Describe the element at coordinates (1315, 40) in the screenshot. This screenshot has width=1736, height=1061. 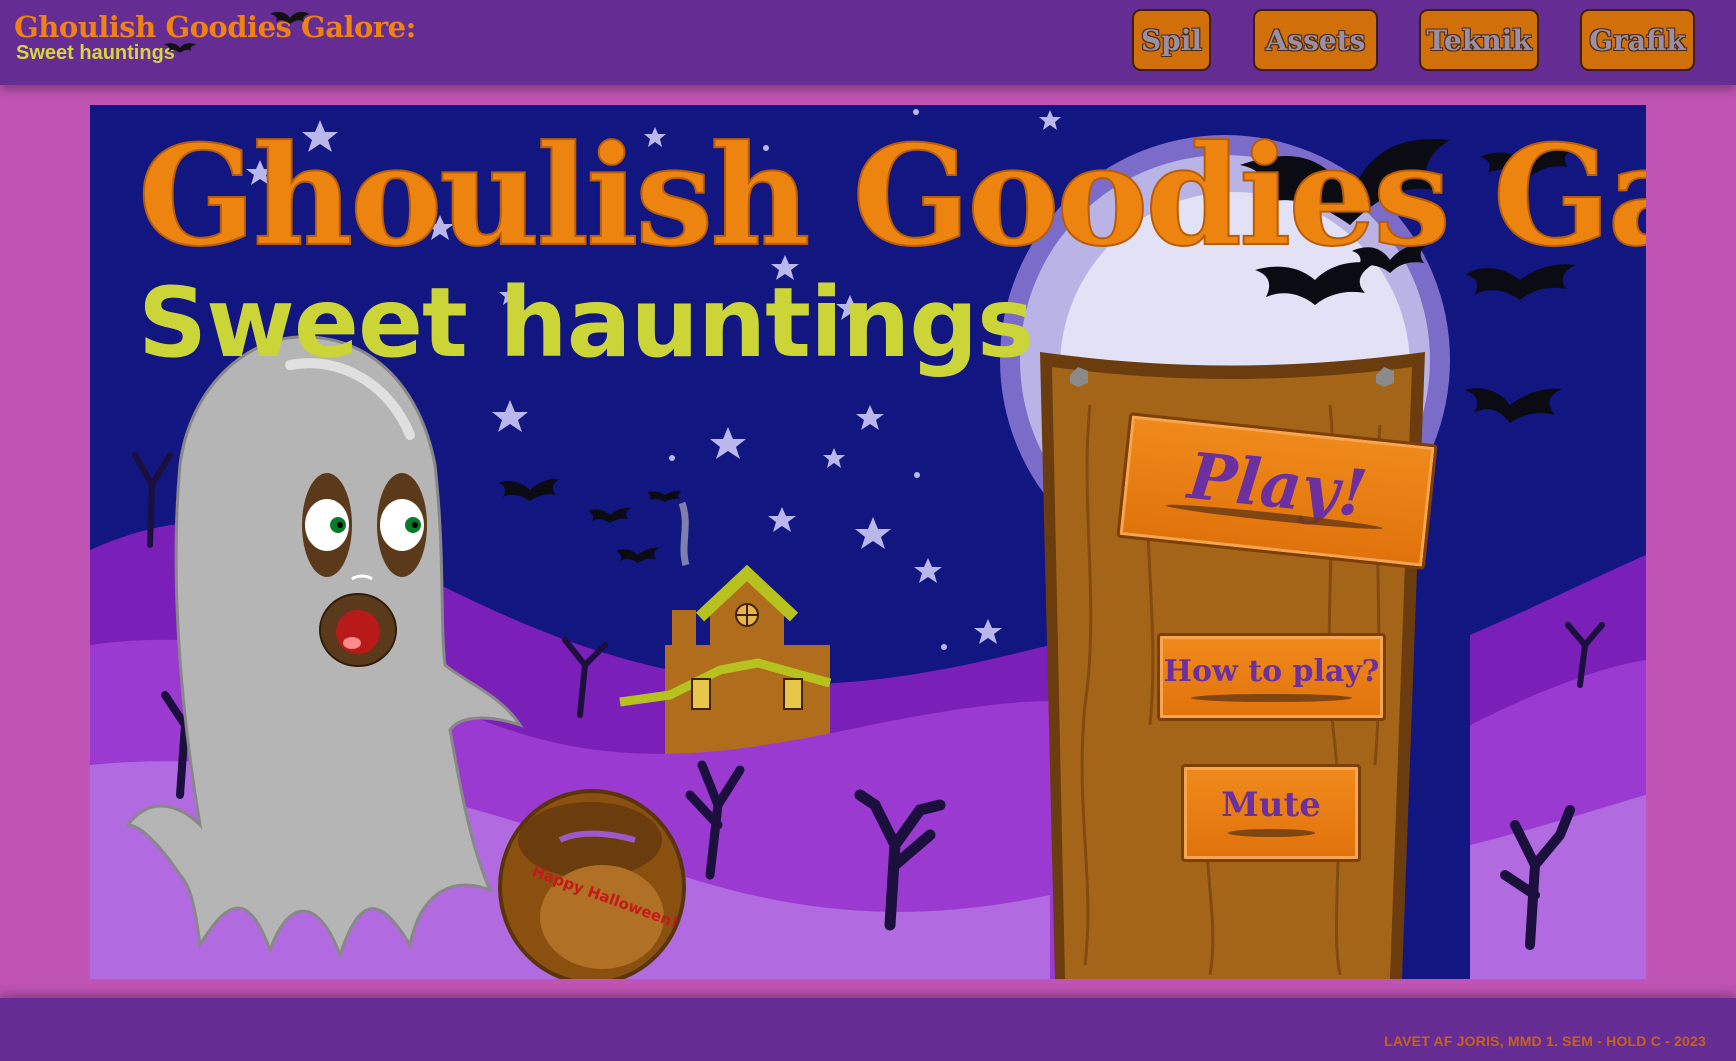
I see `nav-assets-button: Assets` at that location.